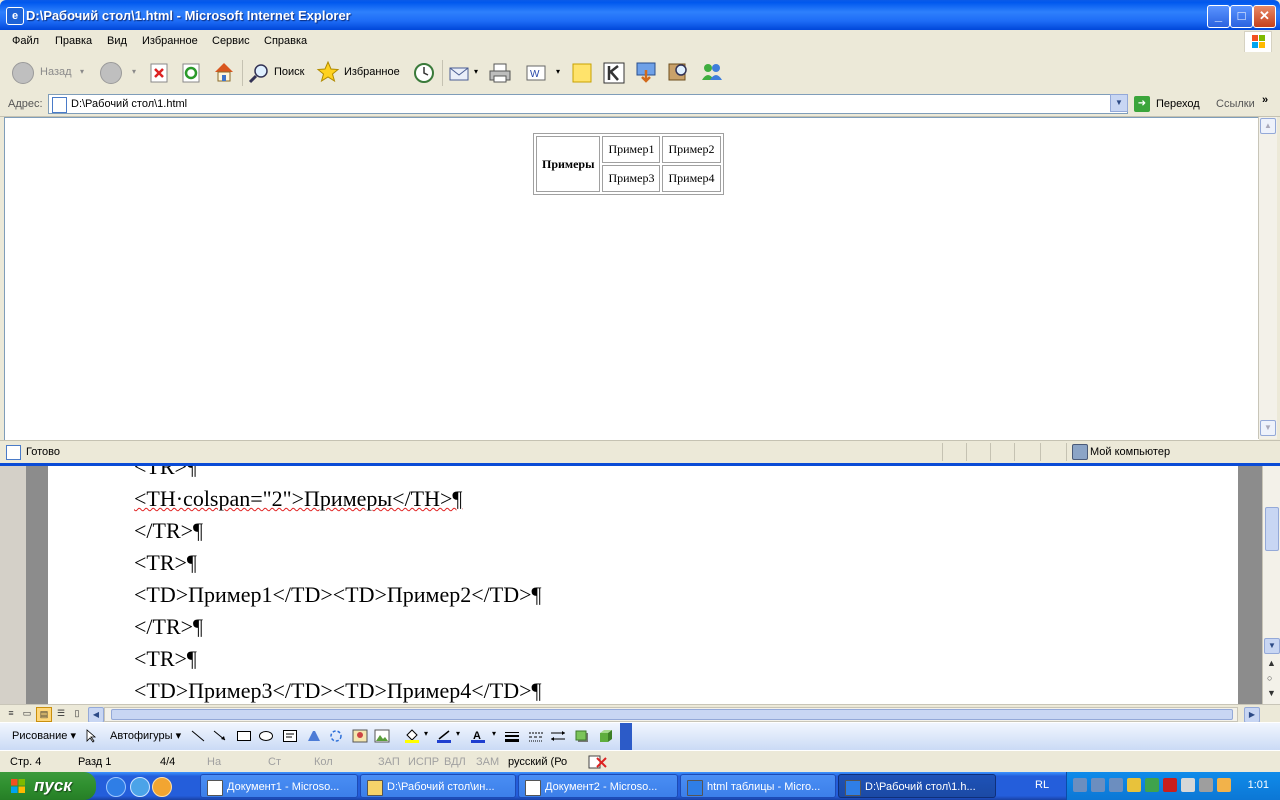 The height and width of the screenshot is (800, 1280). Describe the element at coordinates (412, 736) in the screenshot. I see `fill-color-icon` at that location.